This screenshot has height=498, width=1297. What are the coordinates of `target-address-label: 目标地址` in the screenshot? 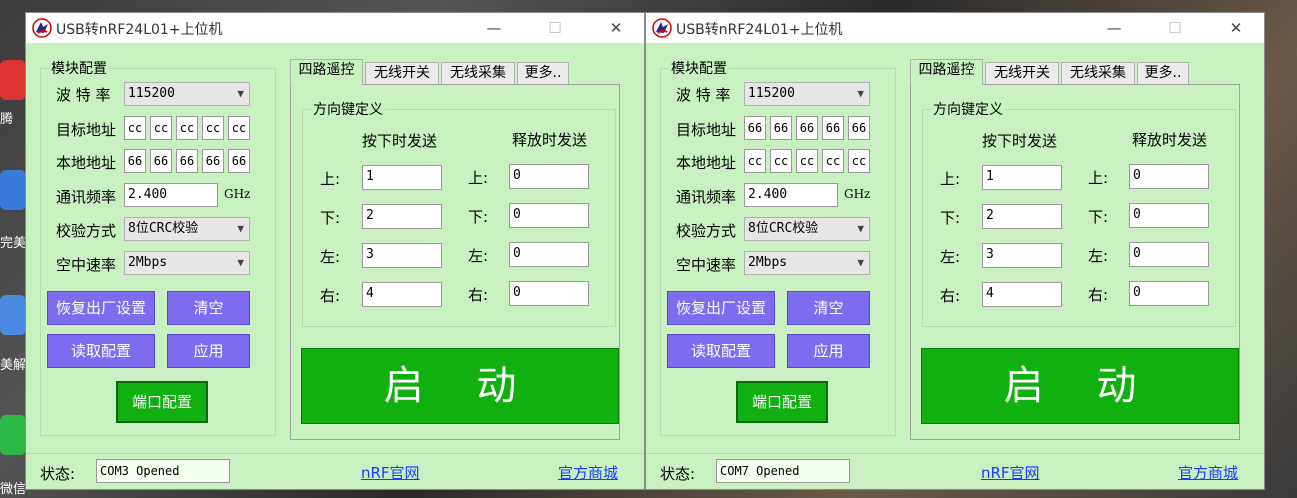 It's located at (706, 130).